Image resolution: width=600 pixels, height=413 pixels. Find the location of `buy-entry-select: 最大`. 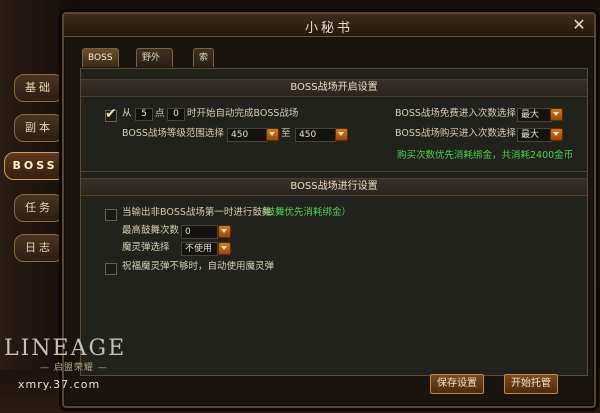

buy-entry-select: 最大 is located at coordinates (534, 135).